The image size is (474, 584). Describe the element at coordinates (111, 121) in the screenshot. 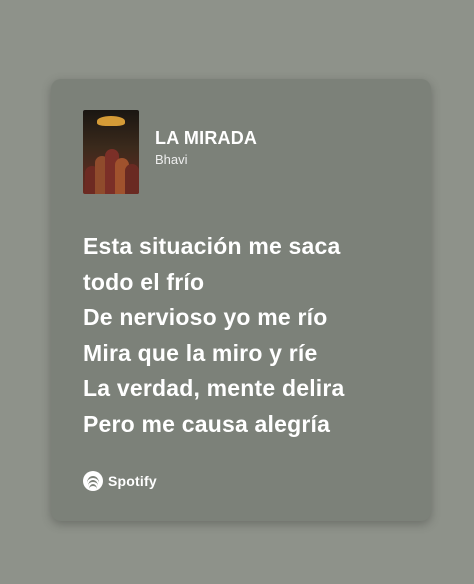

I see `album-title-art` at that location.